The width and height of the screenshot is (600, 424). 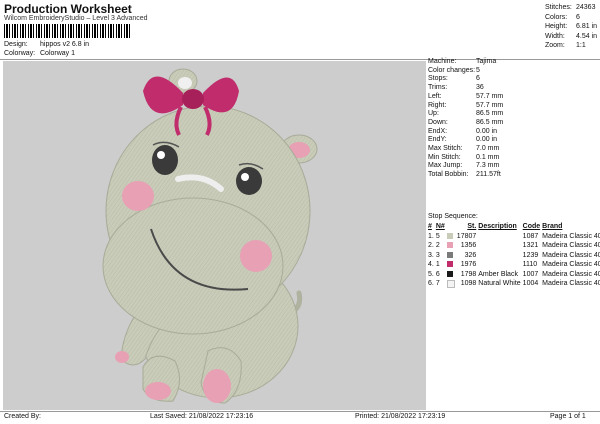 I want to click on table-header-row: # N# St. Description Code Brand, so click(x=513, y=227).